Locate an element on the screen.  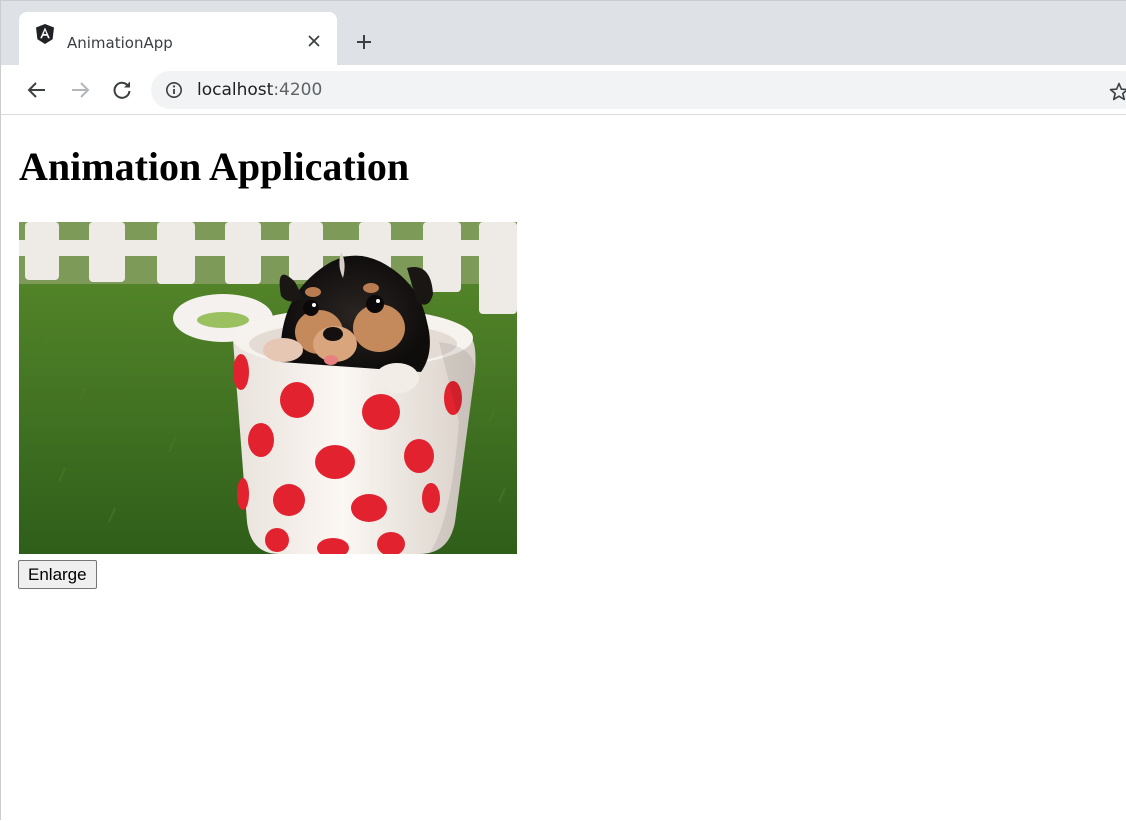
enlarge-button: Enlarge is located at coordinates (57, 574).